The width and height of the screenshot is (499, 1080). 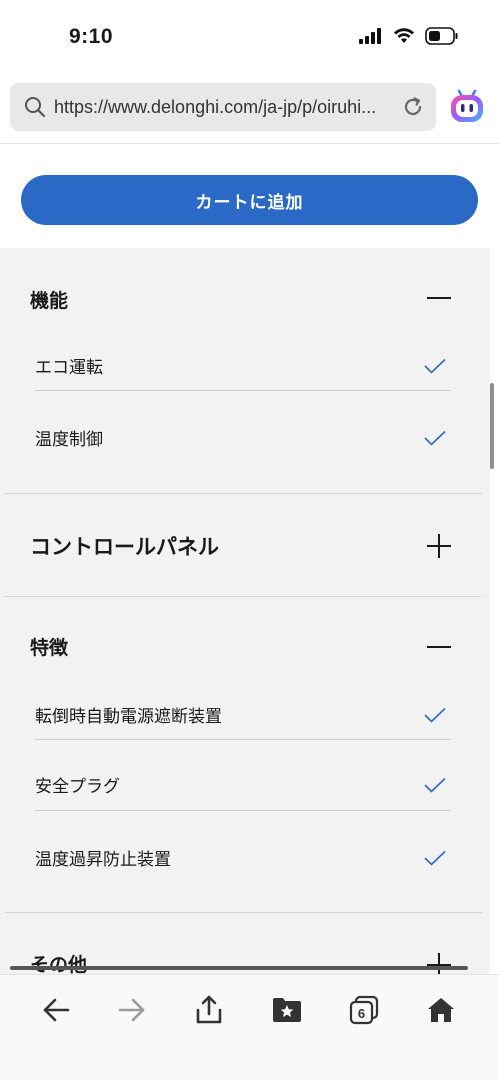 I want to click on status-time: 9:10, so click(x=91, y=36).